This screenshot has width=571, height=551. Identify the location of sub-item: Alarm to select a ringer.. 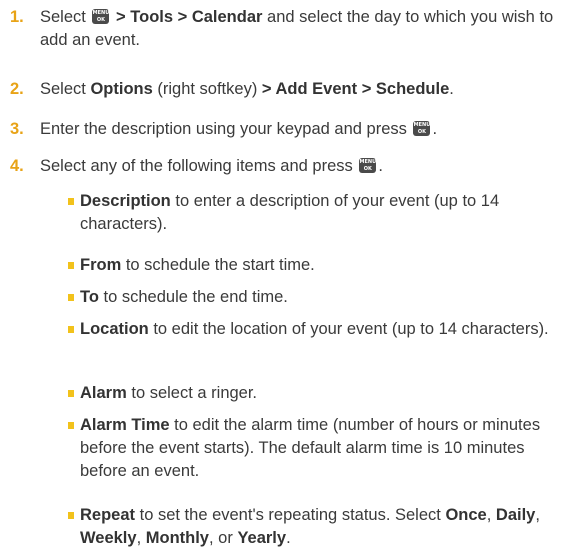
(285, 393).